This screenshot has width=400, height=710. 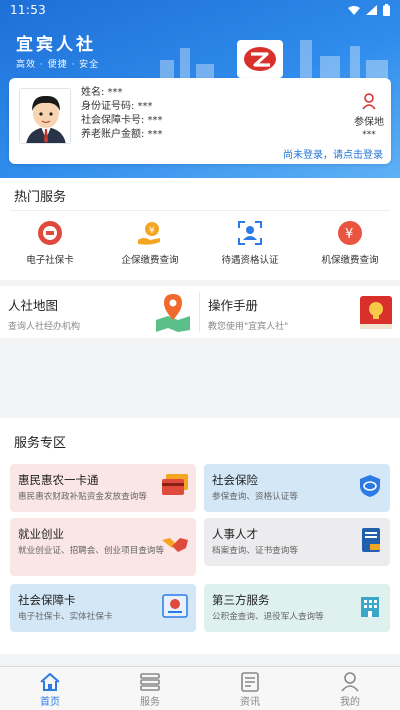 I want to click on zone-card-employment: 就业创业 就业创业证、招聘会、创业项目查询等, so click(x=103, y=547).